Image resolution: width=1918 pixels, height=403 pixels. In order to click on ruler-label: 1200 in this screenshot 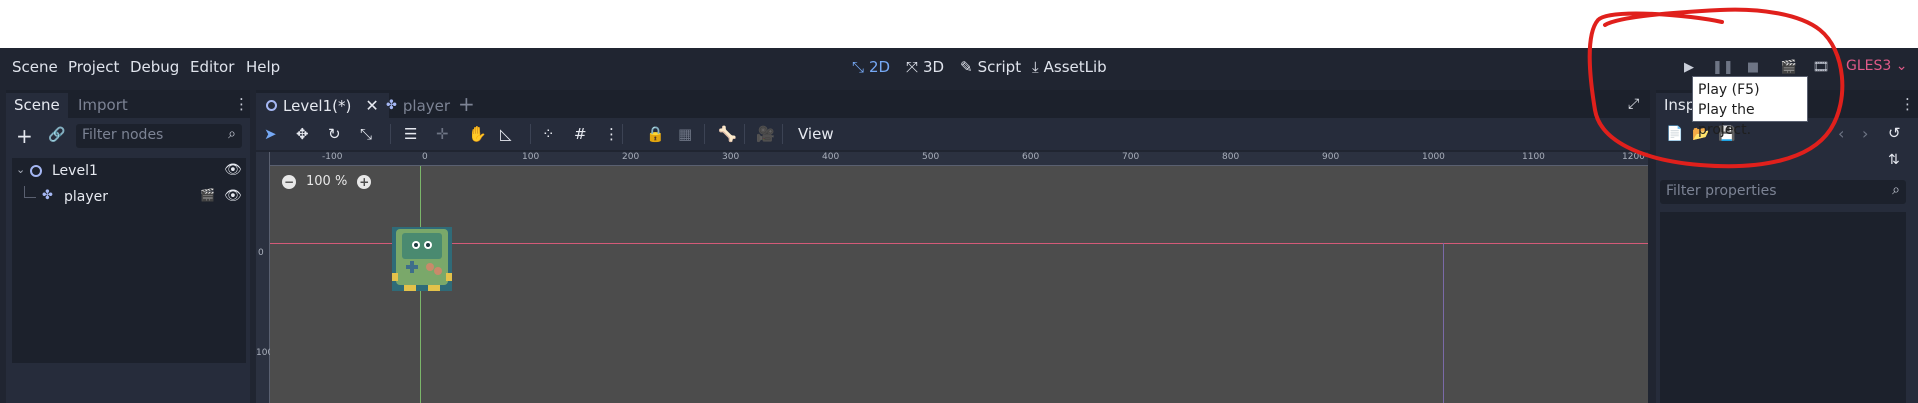, I will do `click(1633, 157)`.